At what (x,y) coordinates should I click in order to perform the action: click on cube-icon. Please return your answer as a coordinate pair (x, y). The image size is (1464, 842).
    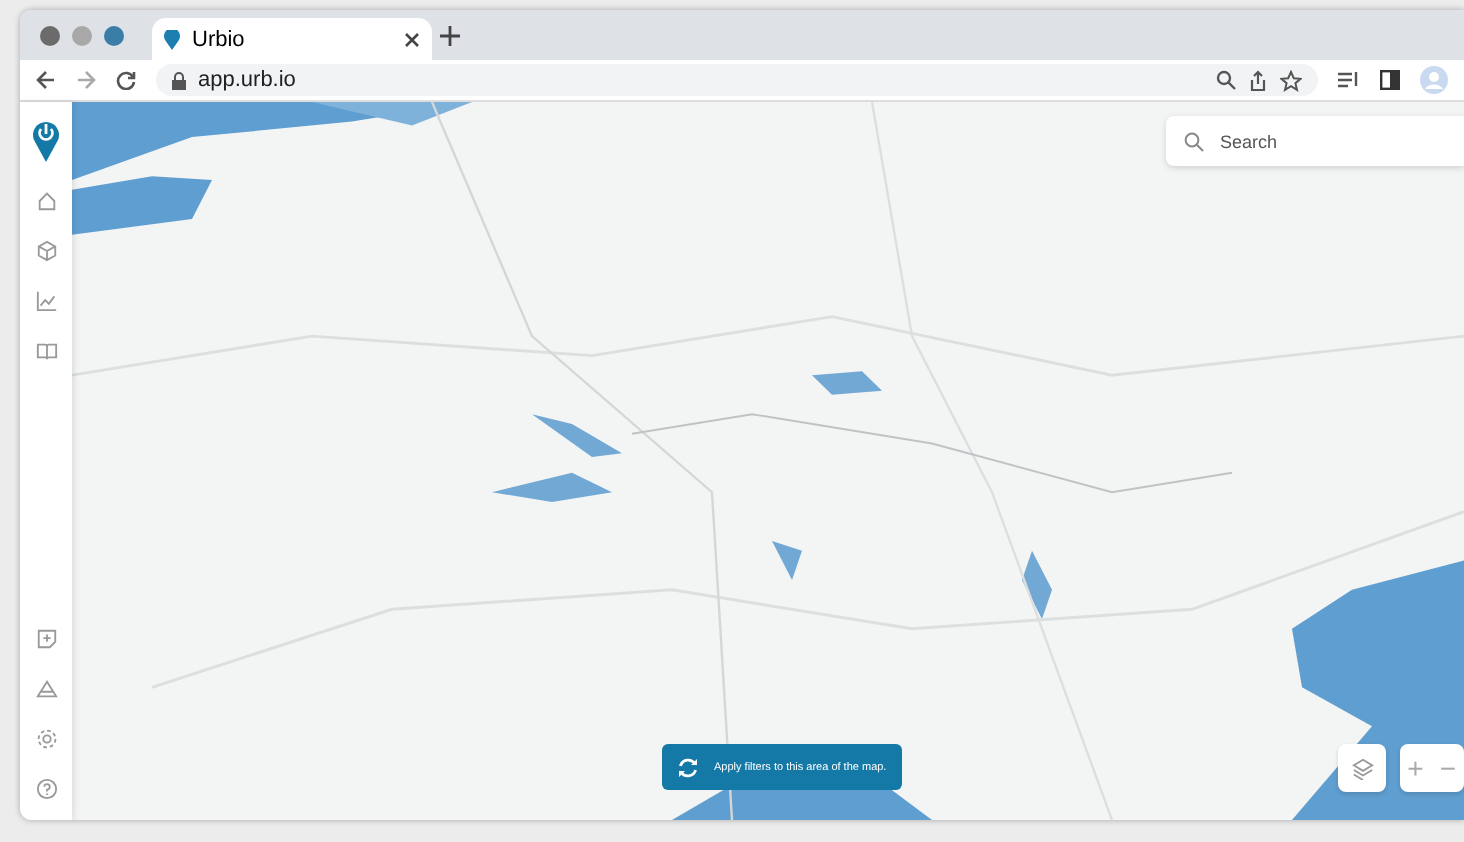
    Looking at the image, I should click on (46, 251).